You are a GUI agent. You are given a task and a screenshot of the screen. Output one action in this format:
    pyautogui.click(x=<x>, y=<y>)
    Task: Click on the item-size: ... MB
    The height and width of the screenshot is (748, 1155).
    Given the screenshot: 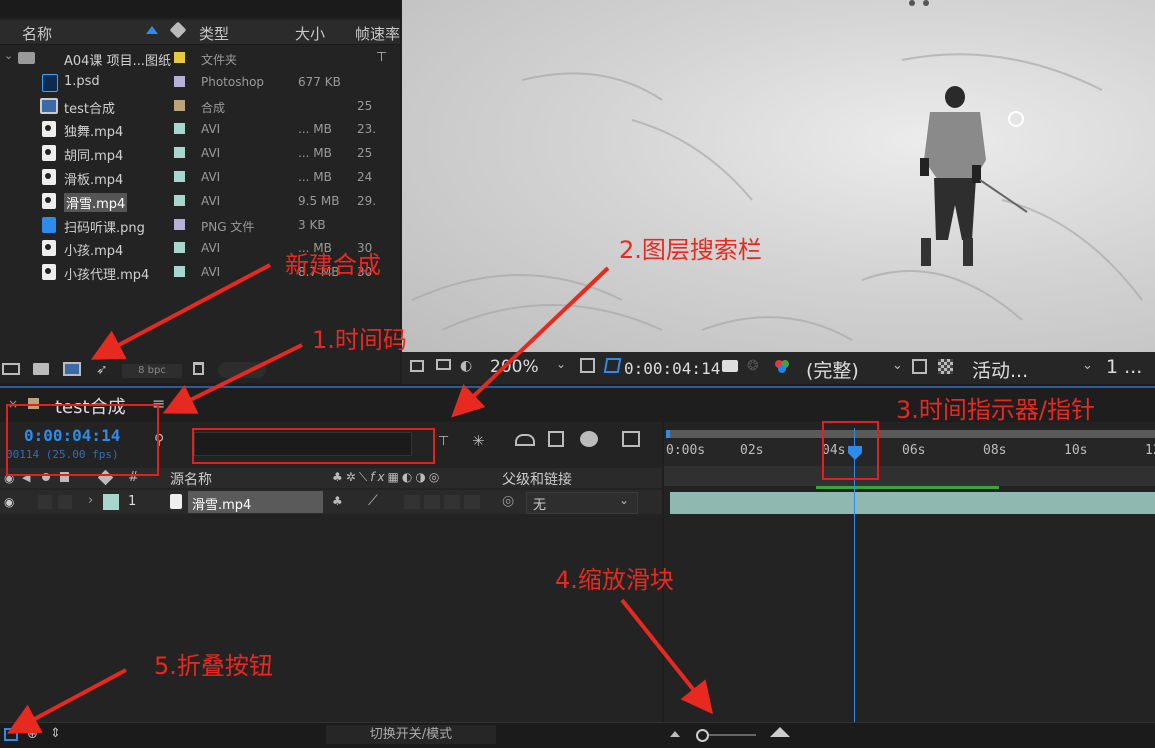 What is the action you would take?
    pyautogui.click(x=315, y=177)
    